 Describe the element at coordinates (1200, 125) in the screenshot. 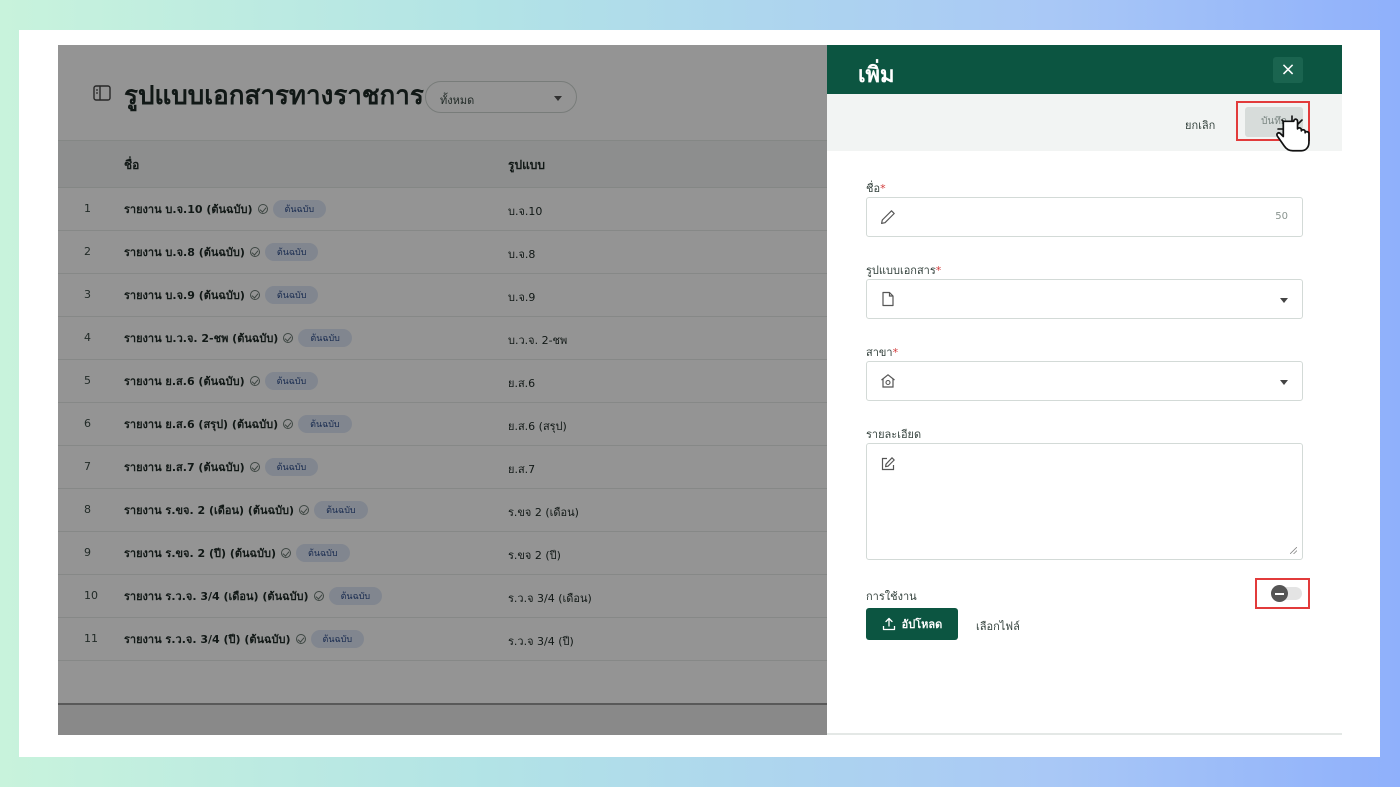

I see `cancel-button: ยกเลิก` at that location.